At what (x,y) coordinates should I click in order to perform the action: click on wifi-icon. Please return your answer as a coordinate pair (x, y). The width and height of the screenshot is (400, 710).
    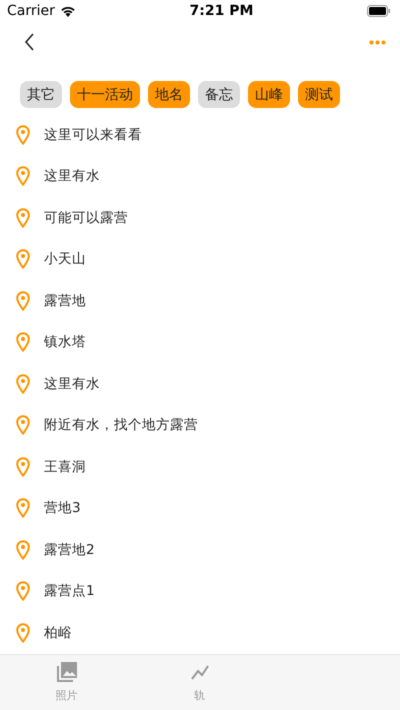
    Looking at the image, I should click on (68, 10).